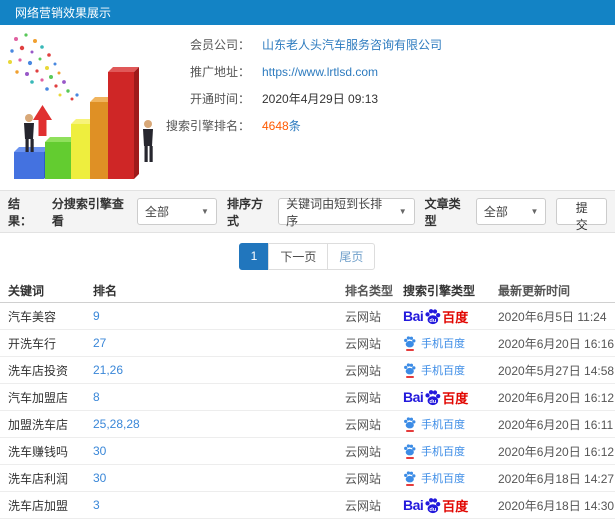  I want to click on rank-count-number: 4648, so click(275, 126).